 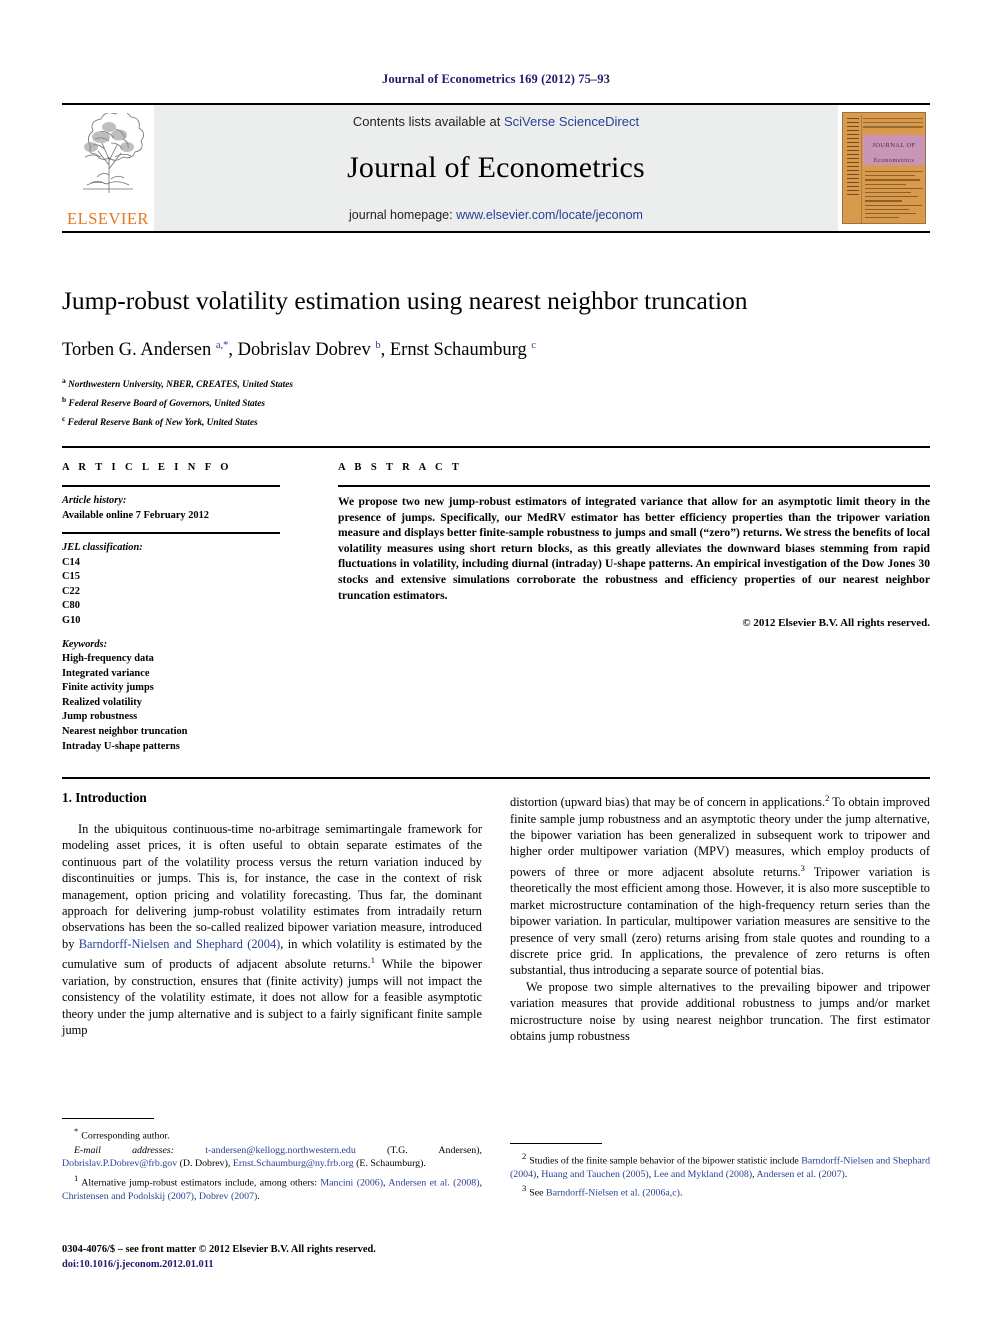 I want to click on article-history-label: Article history:, so click(x=94, y=500).